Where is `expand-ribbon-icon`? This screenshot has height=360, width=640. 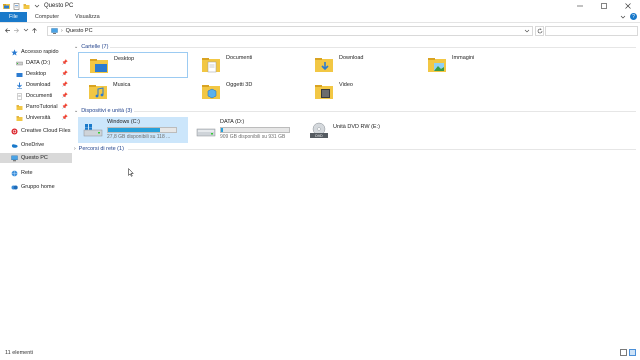
expand-ribbon-icon is located at coordinates (623, 18).